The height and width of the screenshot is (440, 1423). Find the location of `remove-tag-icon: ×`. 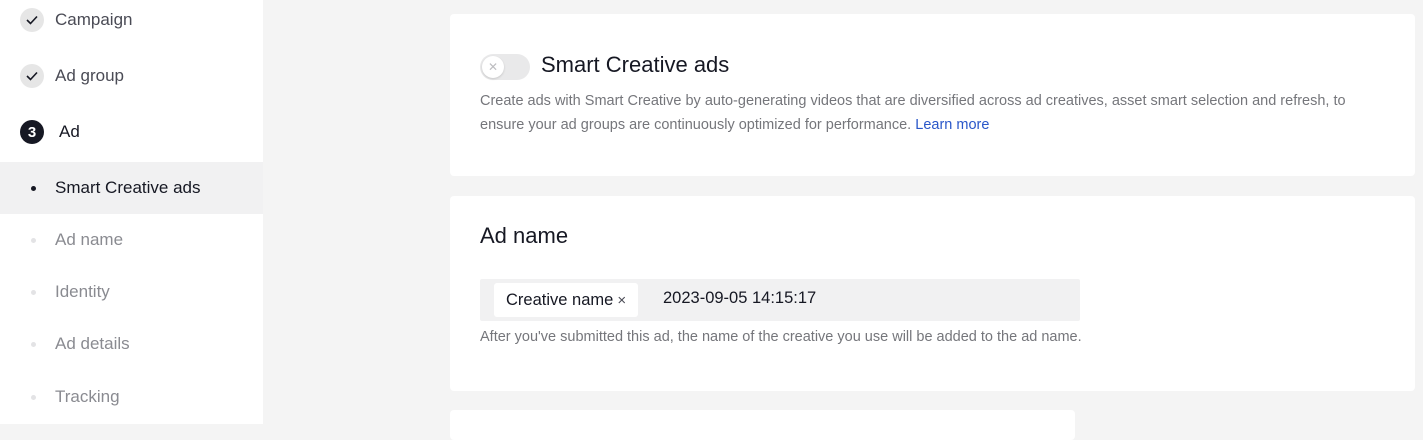

remove-tag-icon: × is located at coordinates (621, 300).